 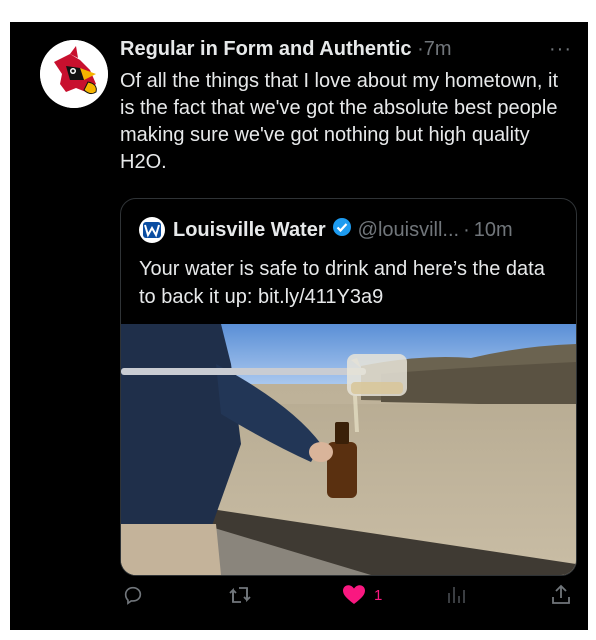 I want to click on views-button, so click(x=456, y=595).